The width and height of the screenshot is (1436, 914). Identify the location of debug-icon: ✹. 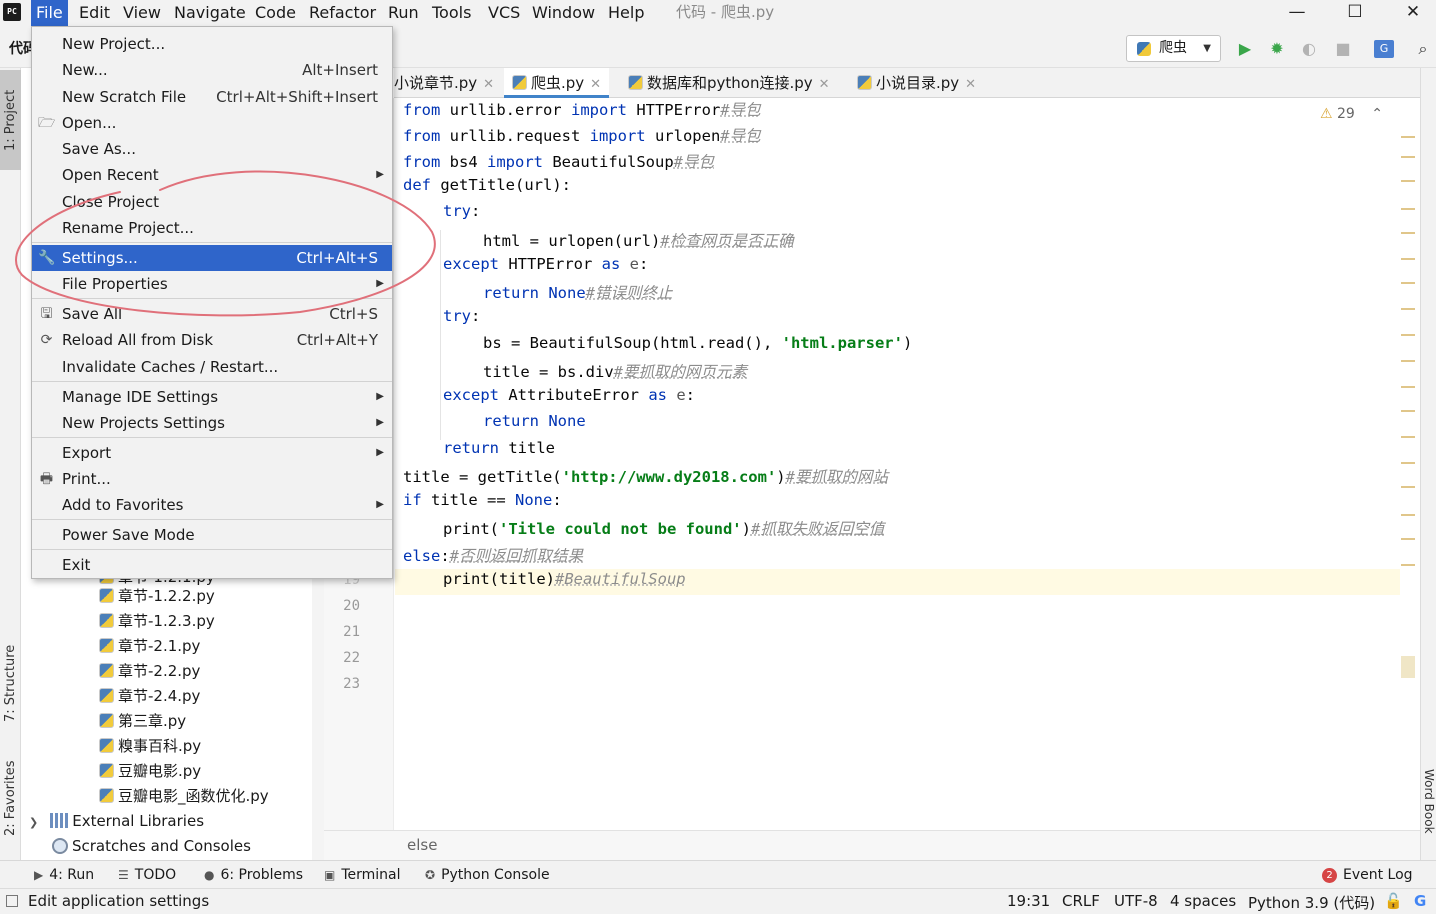
(1277, 49).